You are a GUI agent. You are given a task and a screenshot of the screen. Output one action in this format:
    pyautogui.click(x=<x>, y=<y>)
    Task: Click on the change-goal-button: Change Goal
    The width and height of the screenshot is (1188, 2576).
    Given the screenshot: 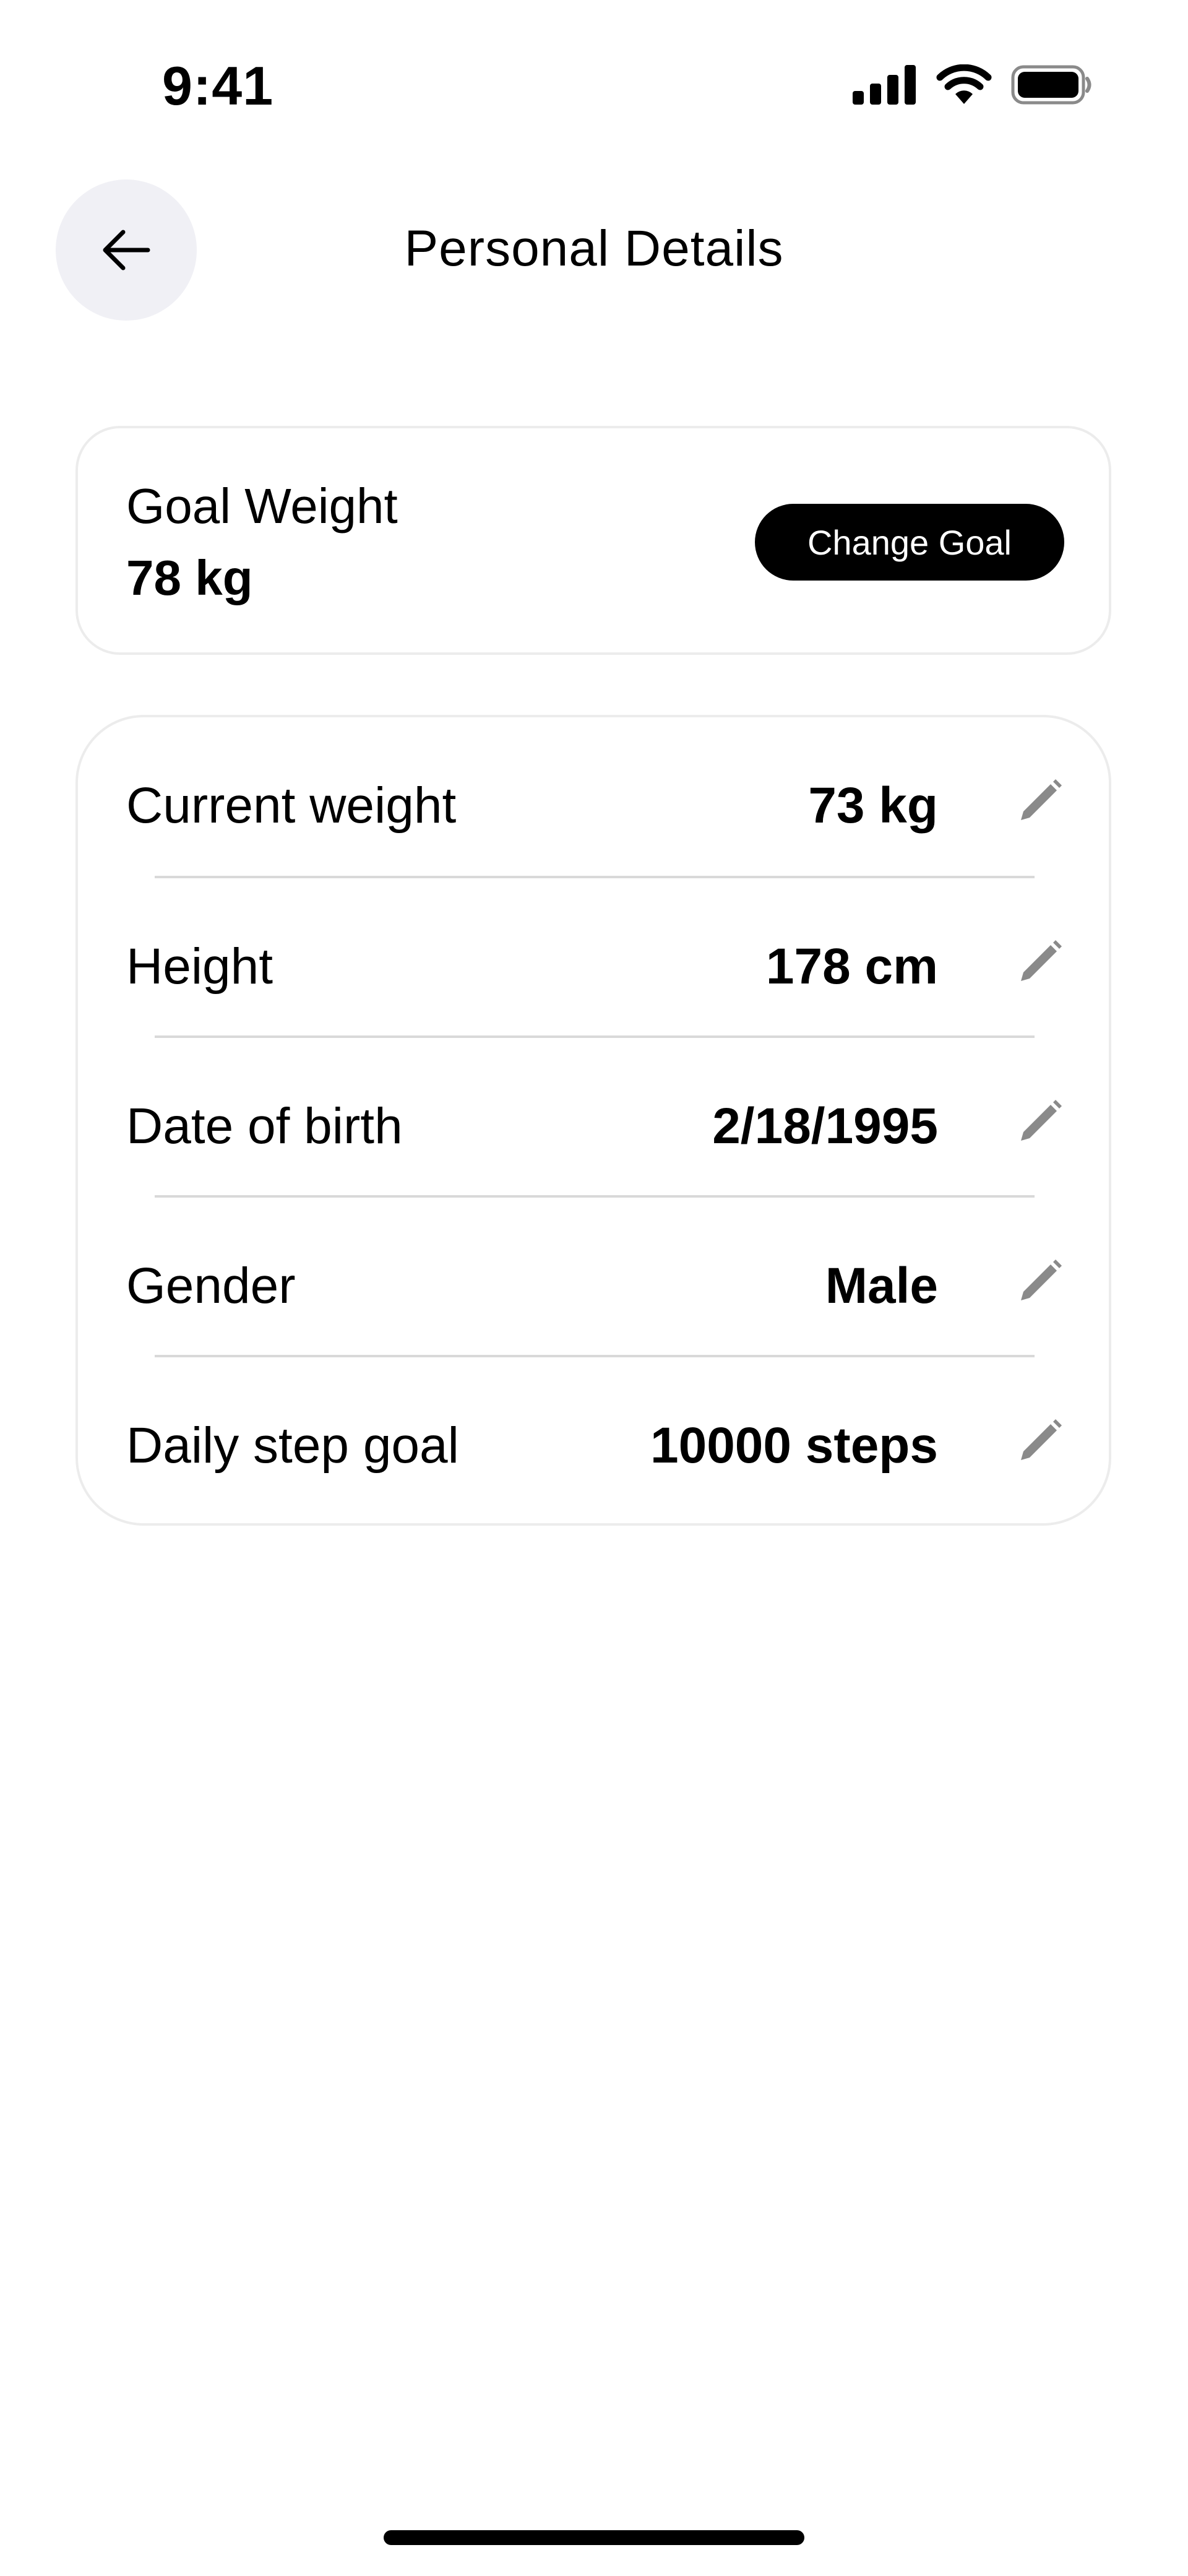 What is the action you would take?
    pyautogui.click(x=909, y=542)
    